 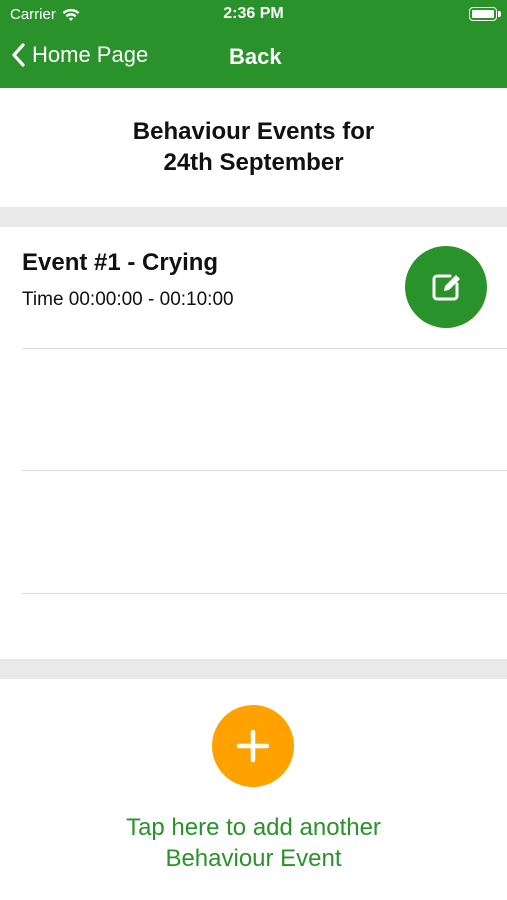 I want to click on event-title: Event #1 - Crying, so click(x=120, y=262).